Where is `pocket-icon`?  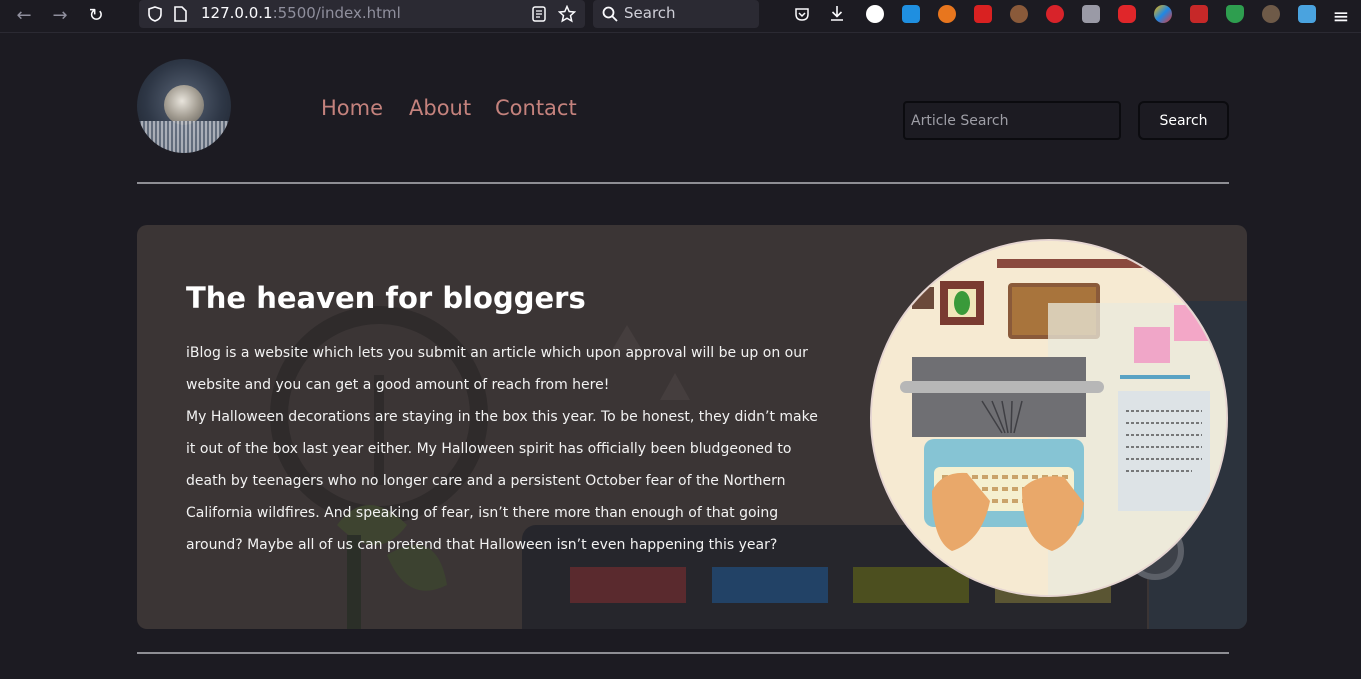
pocket-icon is located at coordinates (802, 14).